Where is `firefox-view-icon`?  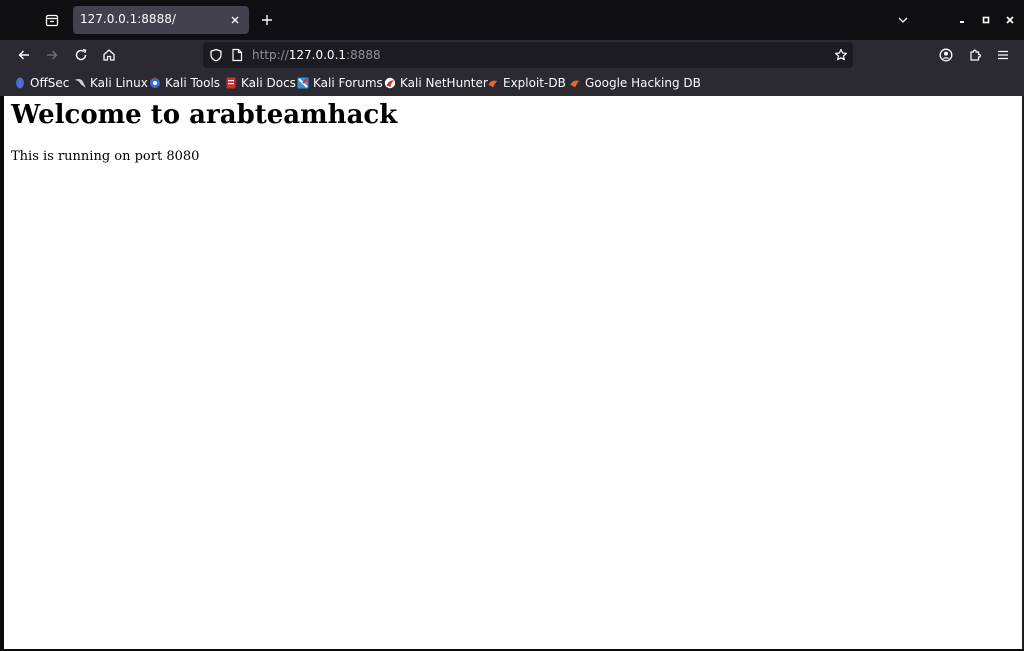 firefox-view-icon is located at coordinates (52, 20).